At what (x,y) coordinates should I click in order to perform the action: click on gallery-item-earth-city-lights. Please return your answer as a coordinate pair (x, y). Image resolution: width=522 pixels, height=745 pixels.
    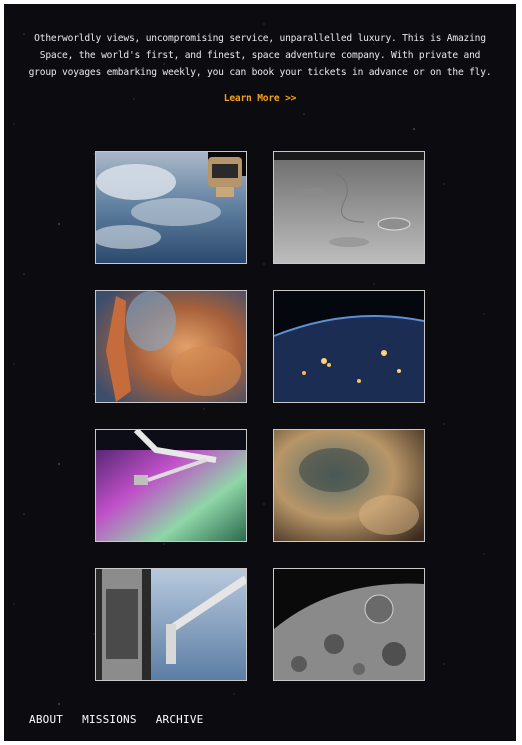
    Looking at the image, I should click on (349, 346).